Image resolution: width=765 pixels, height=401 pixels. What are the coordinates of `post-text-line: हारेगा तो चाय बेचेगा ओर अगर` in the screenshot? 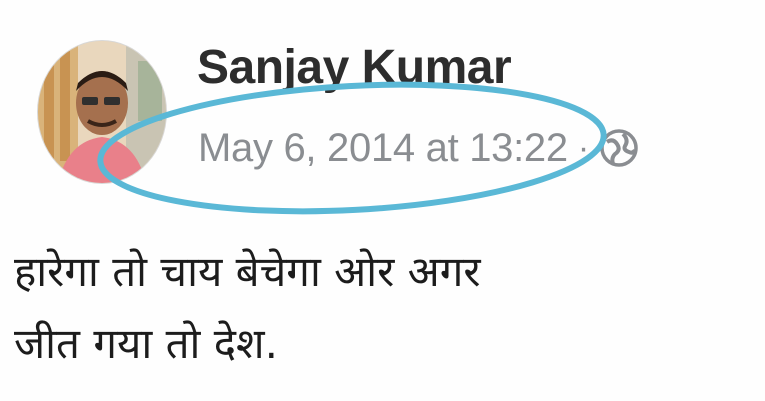 It's located at (247, 271).